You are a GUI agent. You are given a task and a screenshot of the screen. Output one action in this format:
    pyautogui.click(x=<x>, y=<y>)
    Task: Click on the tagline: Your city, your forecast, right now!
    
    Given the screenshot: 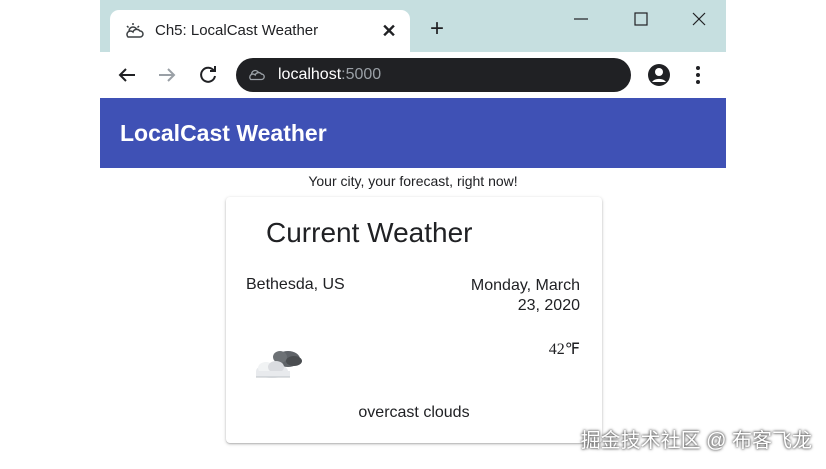 What is the action you would take?
    pyautogui.click(x=413, y=181)
    